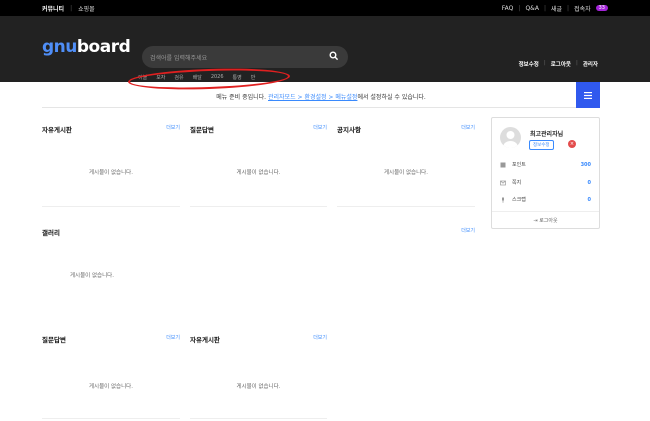 The image size is (650, 421). I want to click on thumbtack-icon, so click(503, 200).